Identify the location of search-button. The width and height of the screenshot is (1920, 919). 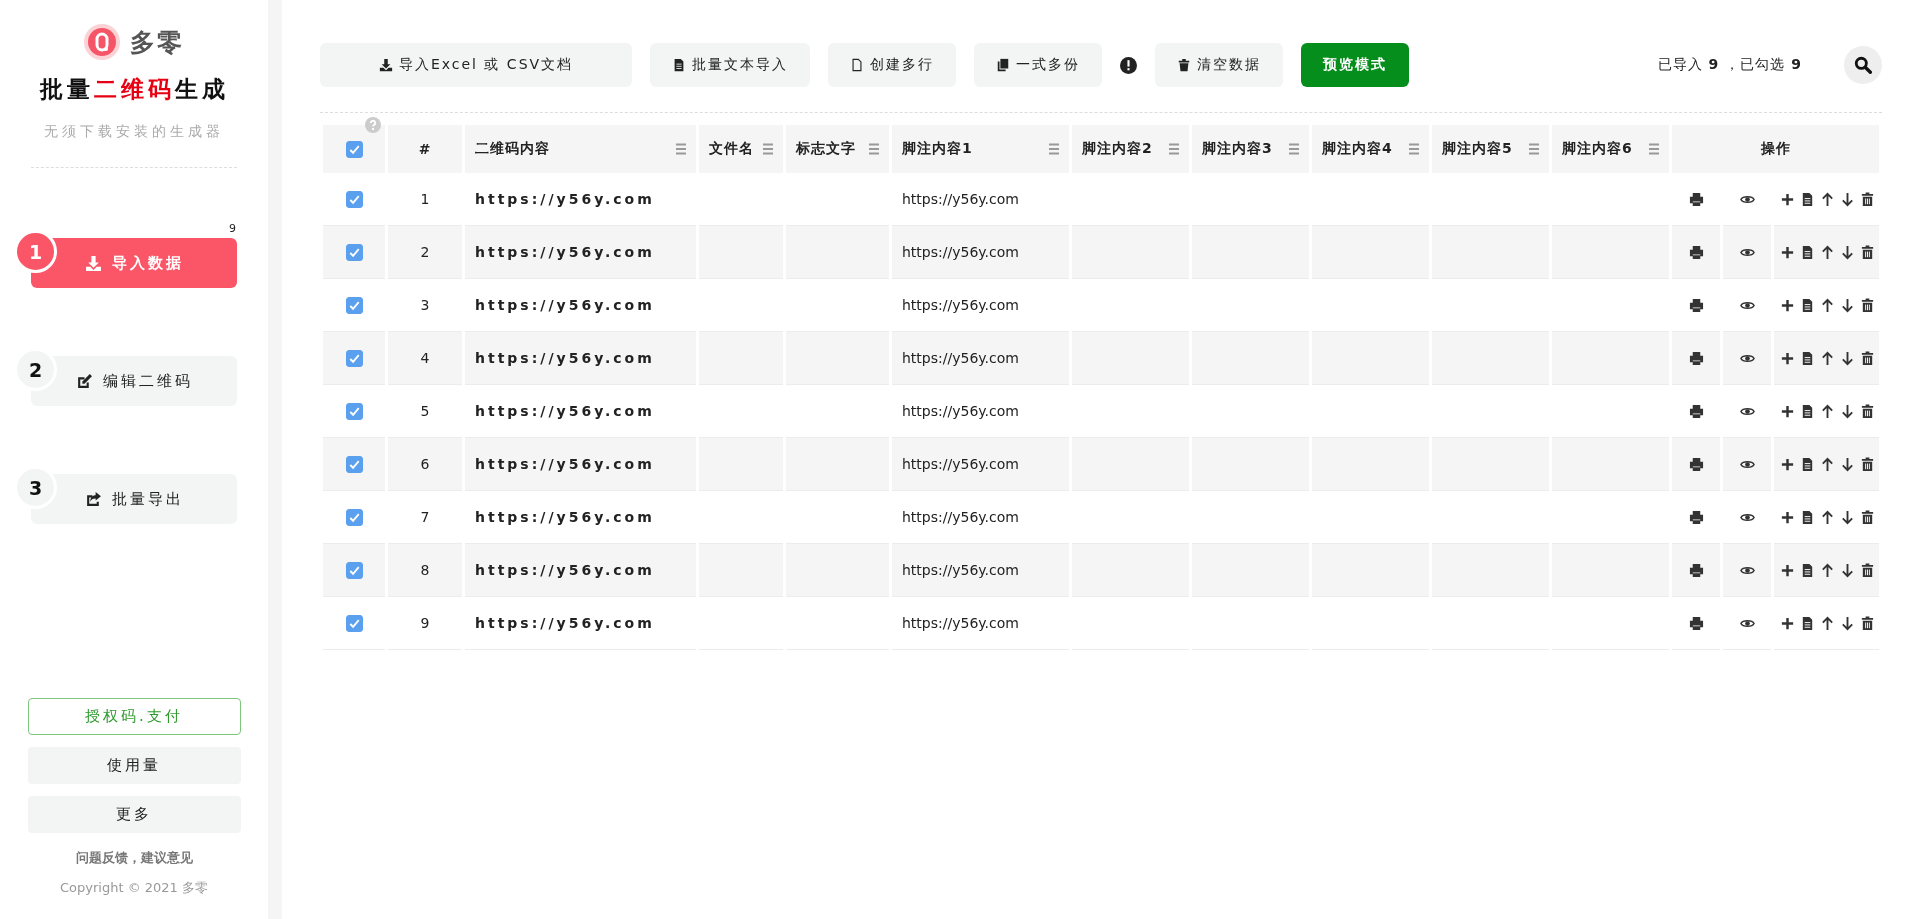
(1863, 65).